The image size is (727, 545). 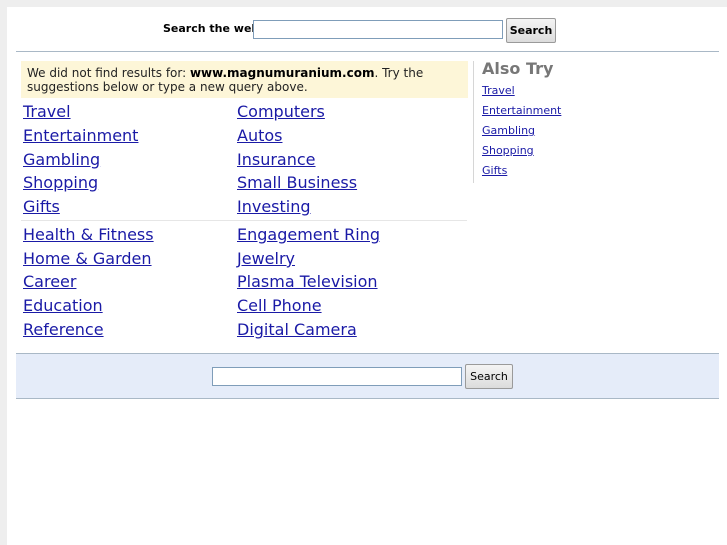 I want to click on category-link-digital-camera: Digital Camera, so click(x=297, y=329).